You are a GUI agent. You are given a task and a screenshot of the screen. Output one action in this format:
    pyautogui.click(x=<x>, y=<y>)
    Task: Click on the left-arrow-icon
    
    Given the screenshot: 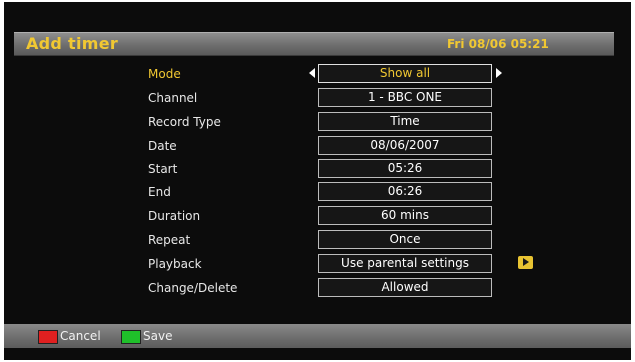 What is the action you would take?
    pyautogui.click(x=312, y=73)
    